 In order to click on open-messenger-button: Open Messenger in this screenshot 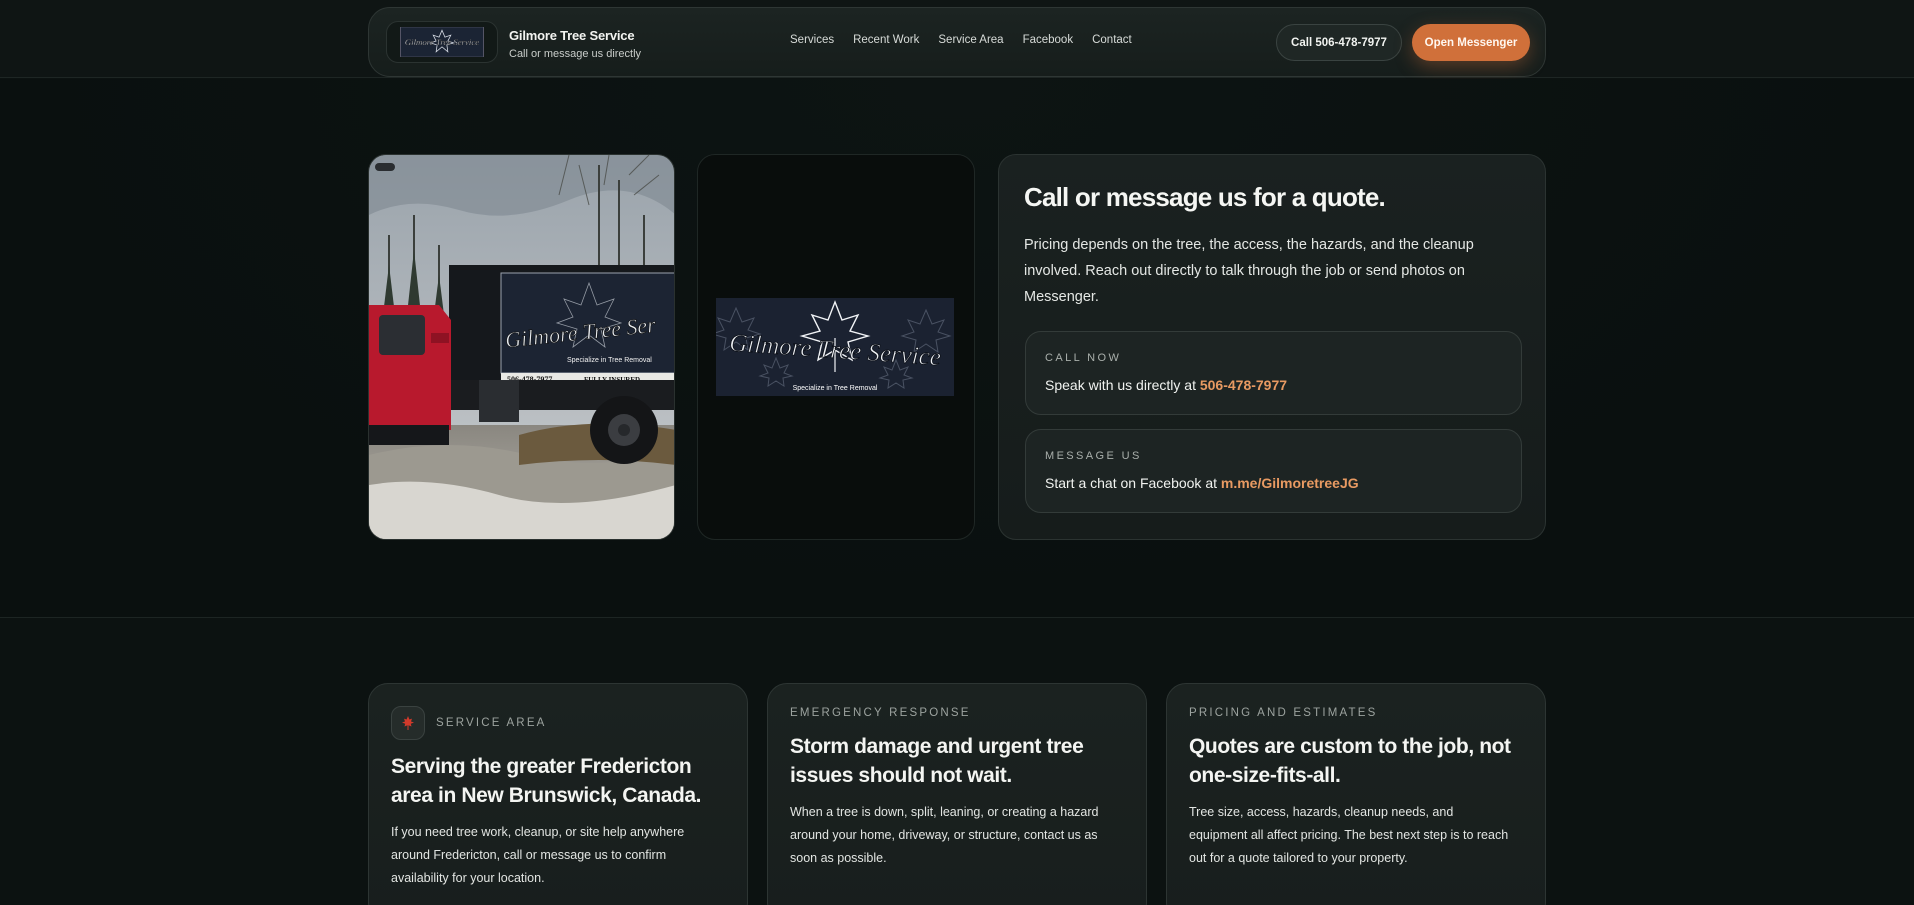, I will do `click(1471, 42)`.